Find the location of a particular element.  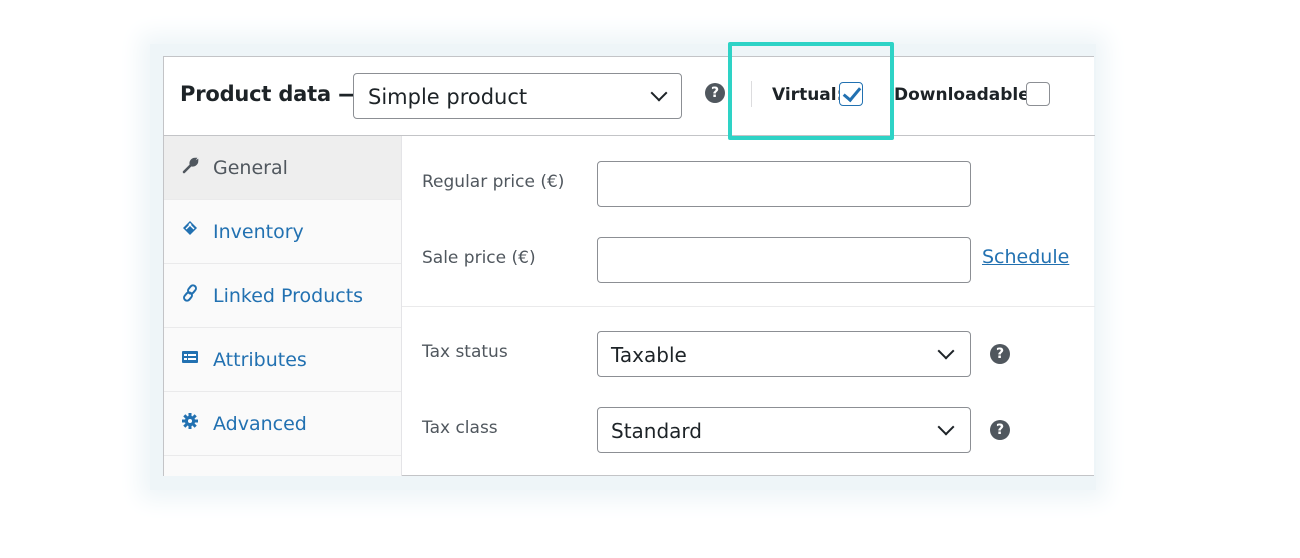

product-data-title: Product data — is located at coordinates (269, 94).